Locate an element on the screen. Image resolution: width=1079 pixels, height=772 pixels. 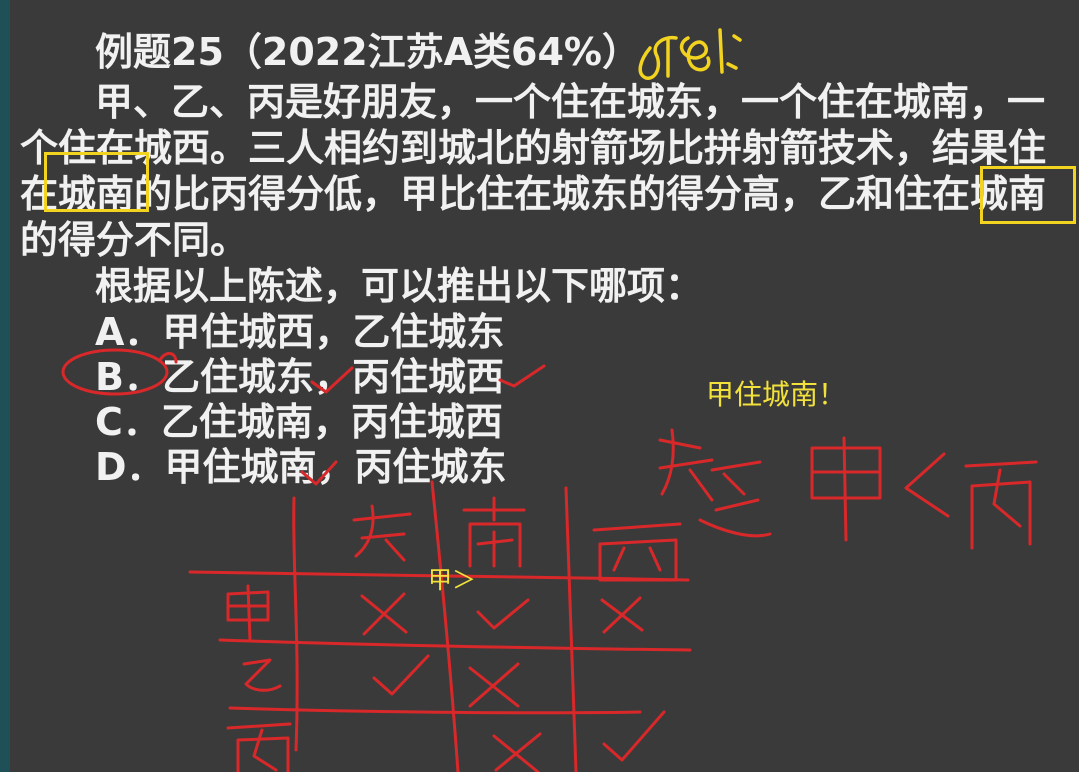
question-line-1: 甲、乙、丙是好朋友，一个住在城东，一个住在城南，一 is located at coordinates (570, 102).